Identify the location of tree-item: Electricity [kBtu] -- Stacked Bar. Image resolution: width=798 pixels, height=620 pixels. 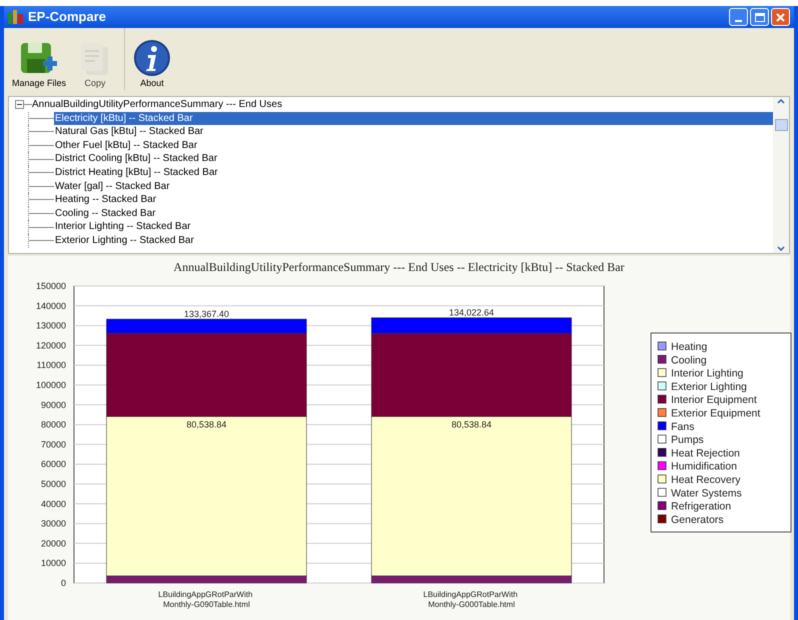
(124, 119).